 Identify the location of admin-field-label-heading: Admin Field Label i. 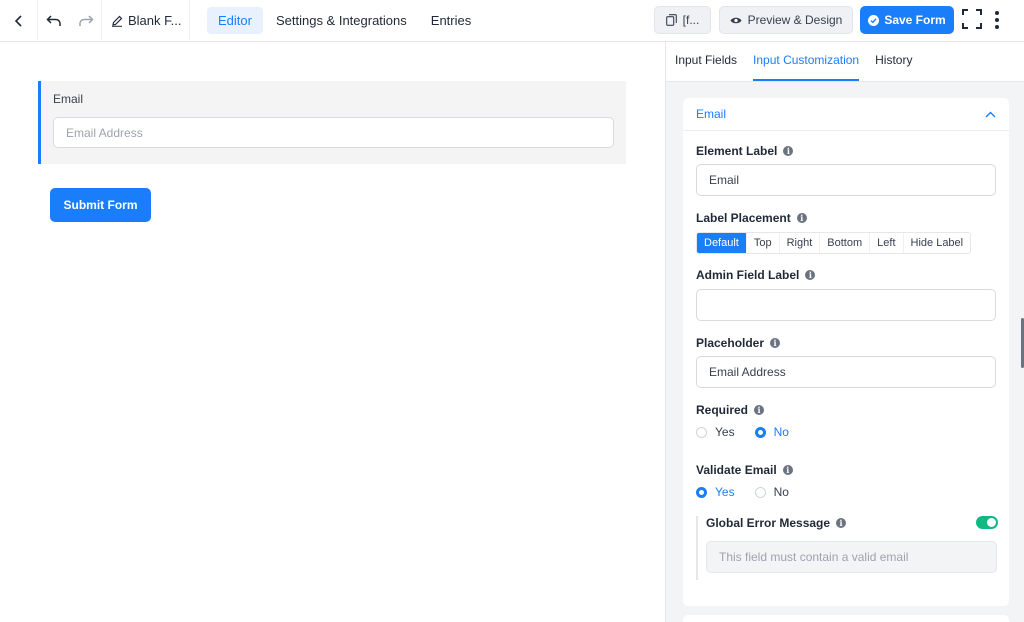
(756, 275).